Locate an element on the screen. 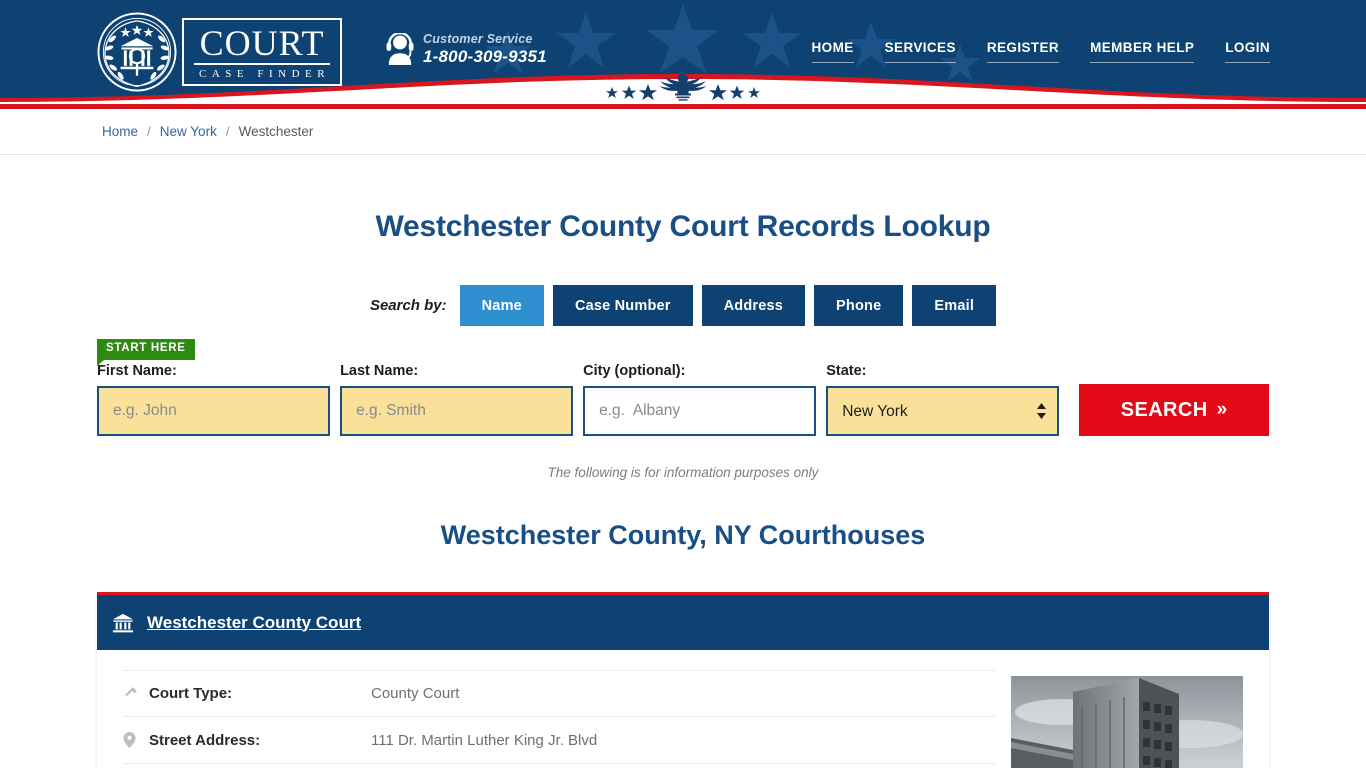  detail-value-street-address: 111 Dr. Martin Luther King Jr. Blvd is located at coordinates (484, 740).